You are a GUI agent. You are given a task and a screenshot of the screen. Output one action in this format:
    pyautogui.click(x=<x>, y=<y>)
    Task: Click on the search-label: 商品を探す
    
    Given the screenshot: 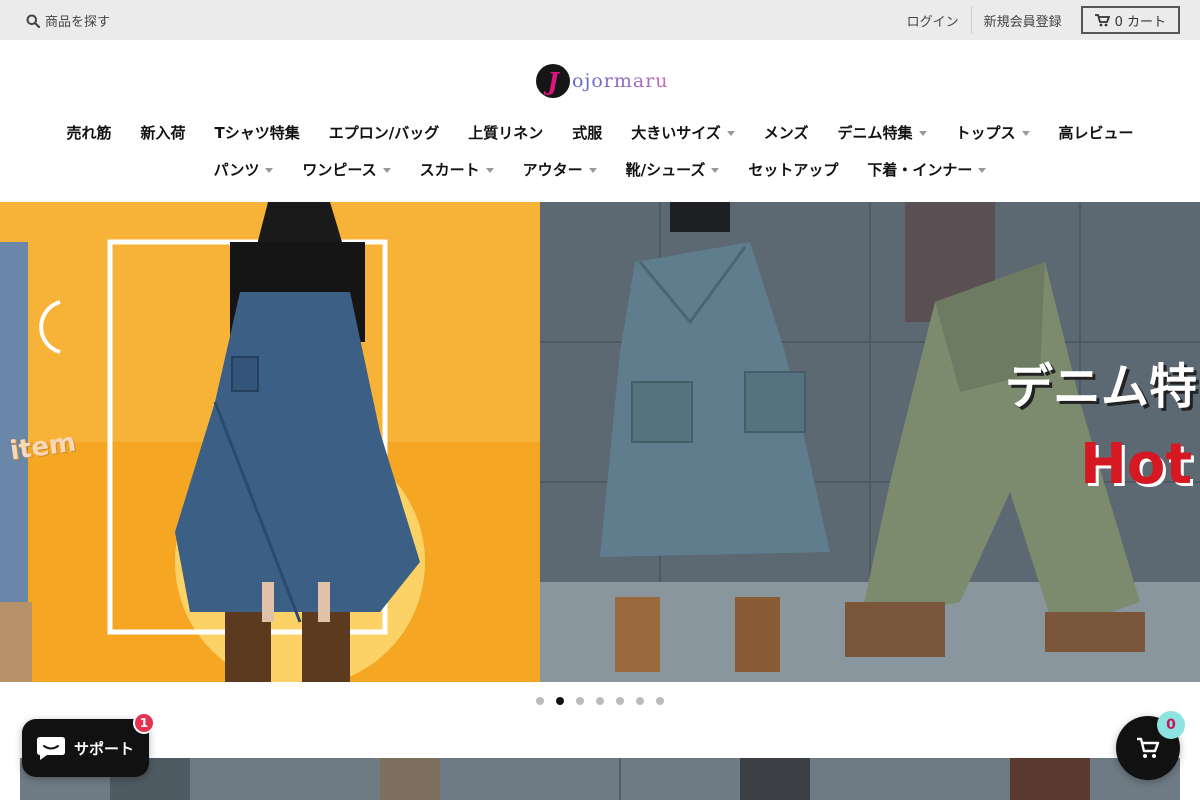 What is the action you would take?
    pyautogui.click(x=78, y=22)
    